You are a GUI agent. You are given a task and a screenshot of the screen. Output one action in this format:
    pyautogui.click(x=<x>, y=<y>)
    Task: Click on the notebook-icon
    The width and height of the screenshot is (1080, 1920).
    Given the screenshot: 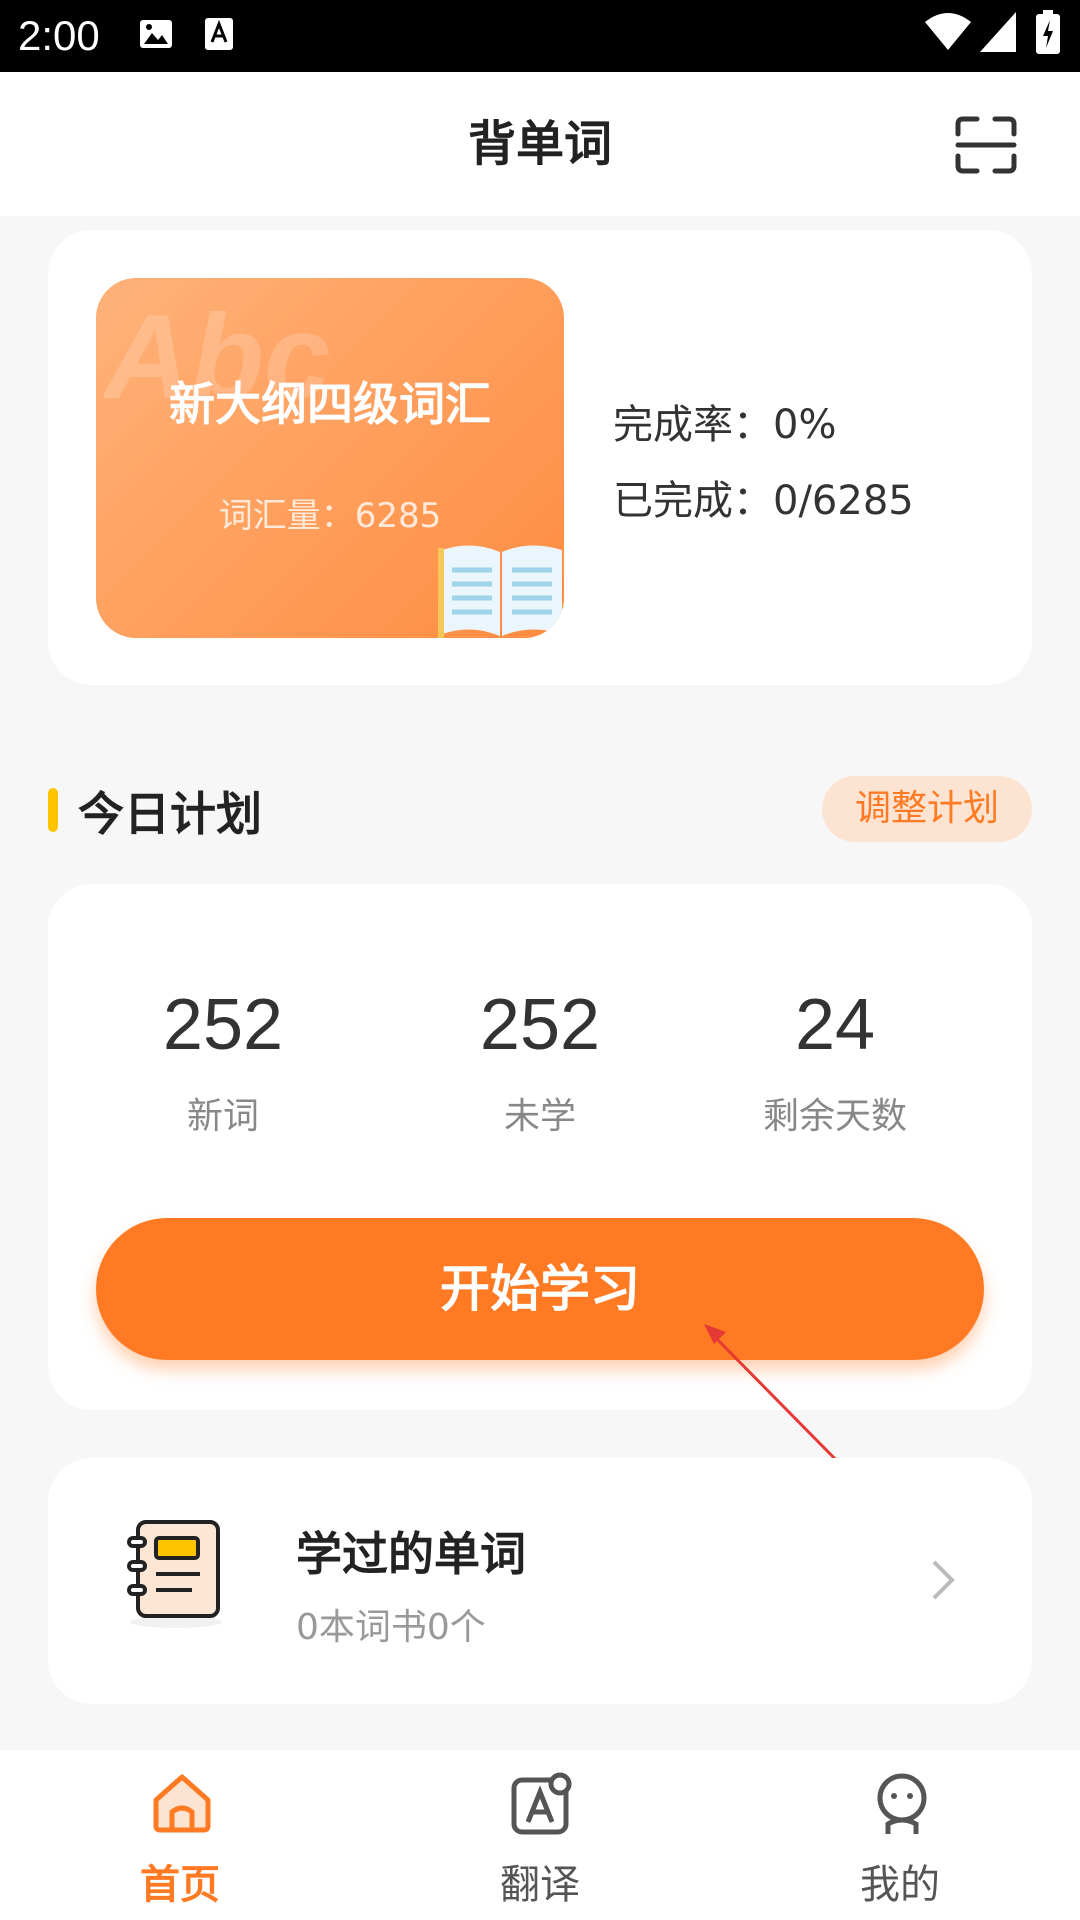 What is the action you would take?
    pyautogui.click(x=176, y=1576)
    